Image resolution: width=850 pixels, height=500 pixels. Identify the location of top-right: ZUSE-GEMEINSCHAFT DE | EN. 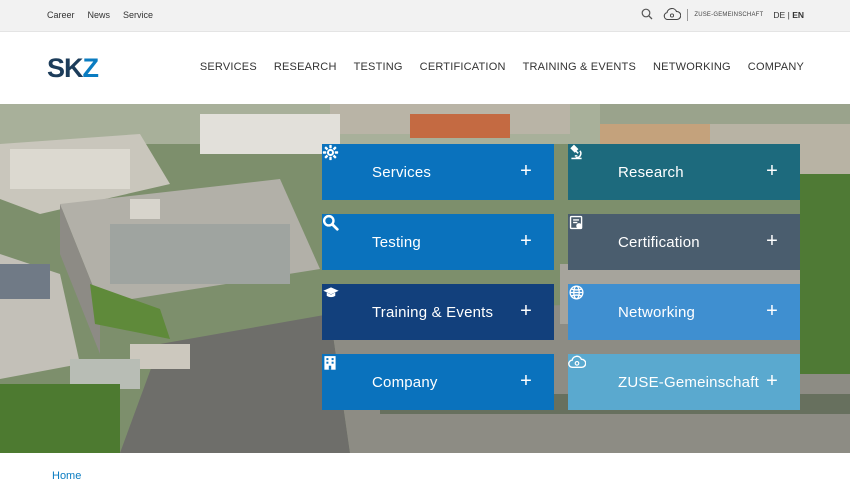
(722, 15).